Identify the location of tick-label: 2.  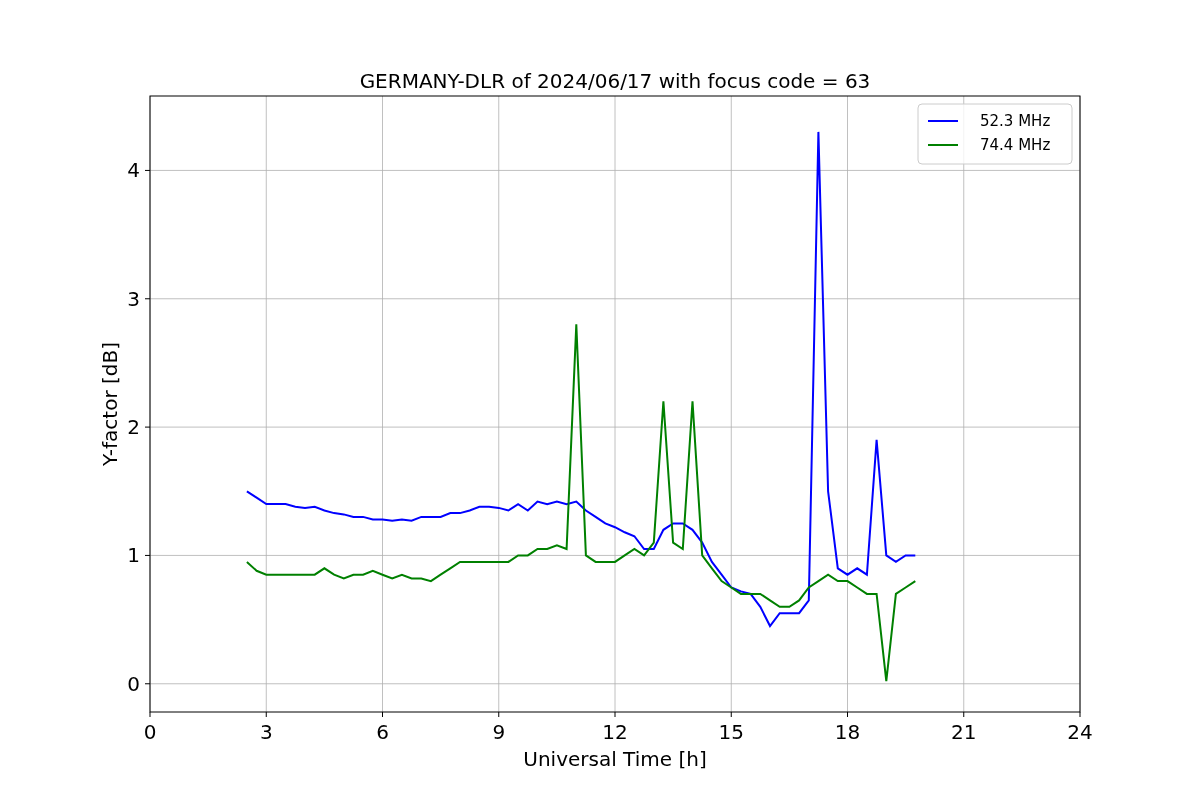
(133, 427).